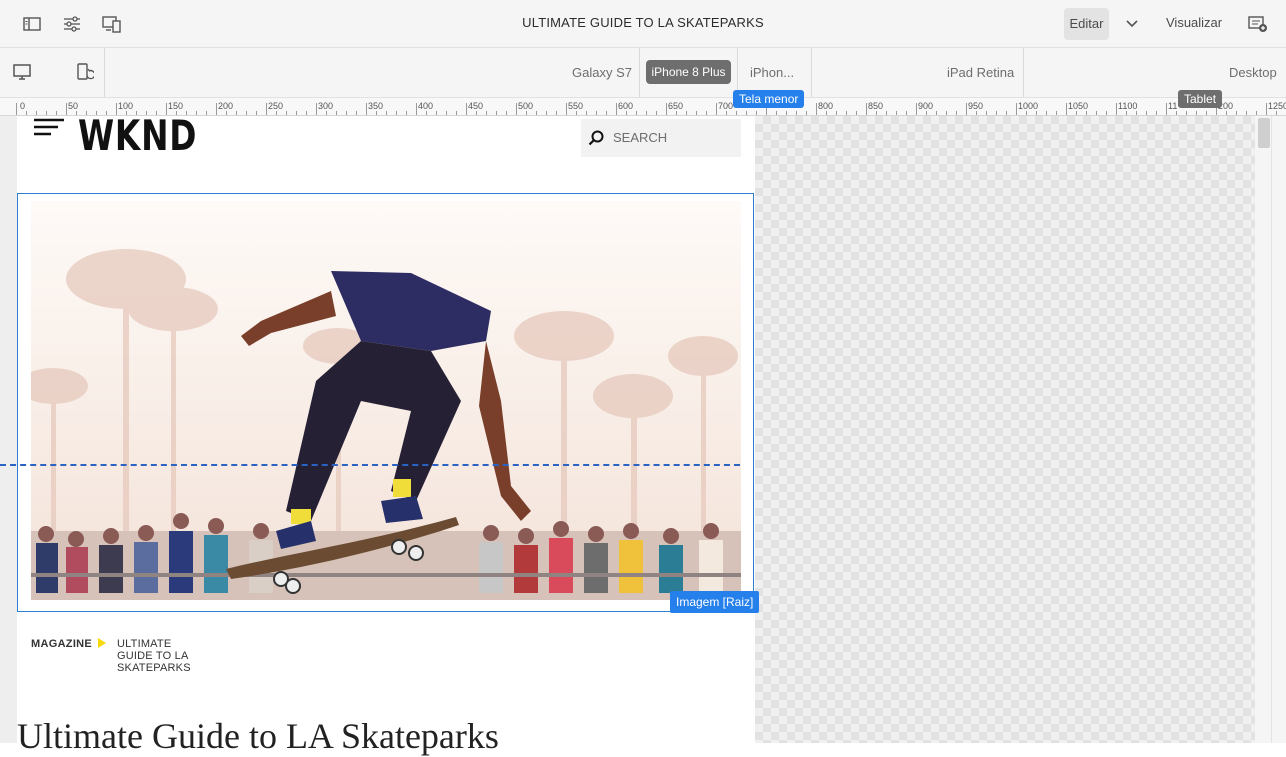 This screenshot has height=757, width=1286. I want to click on desktop-icon, so click(22, 72).